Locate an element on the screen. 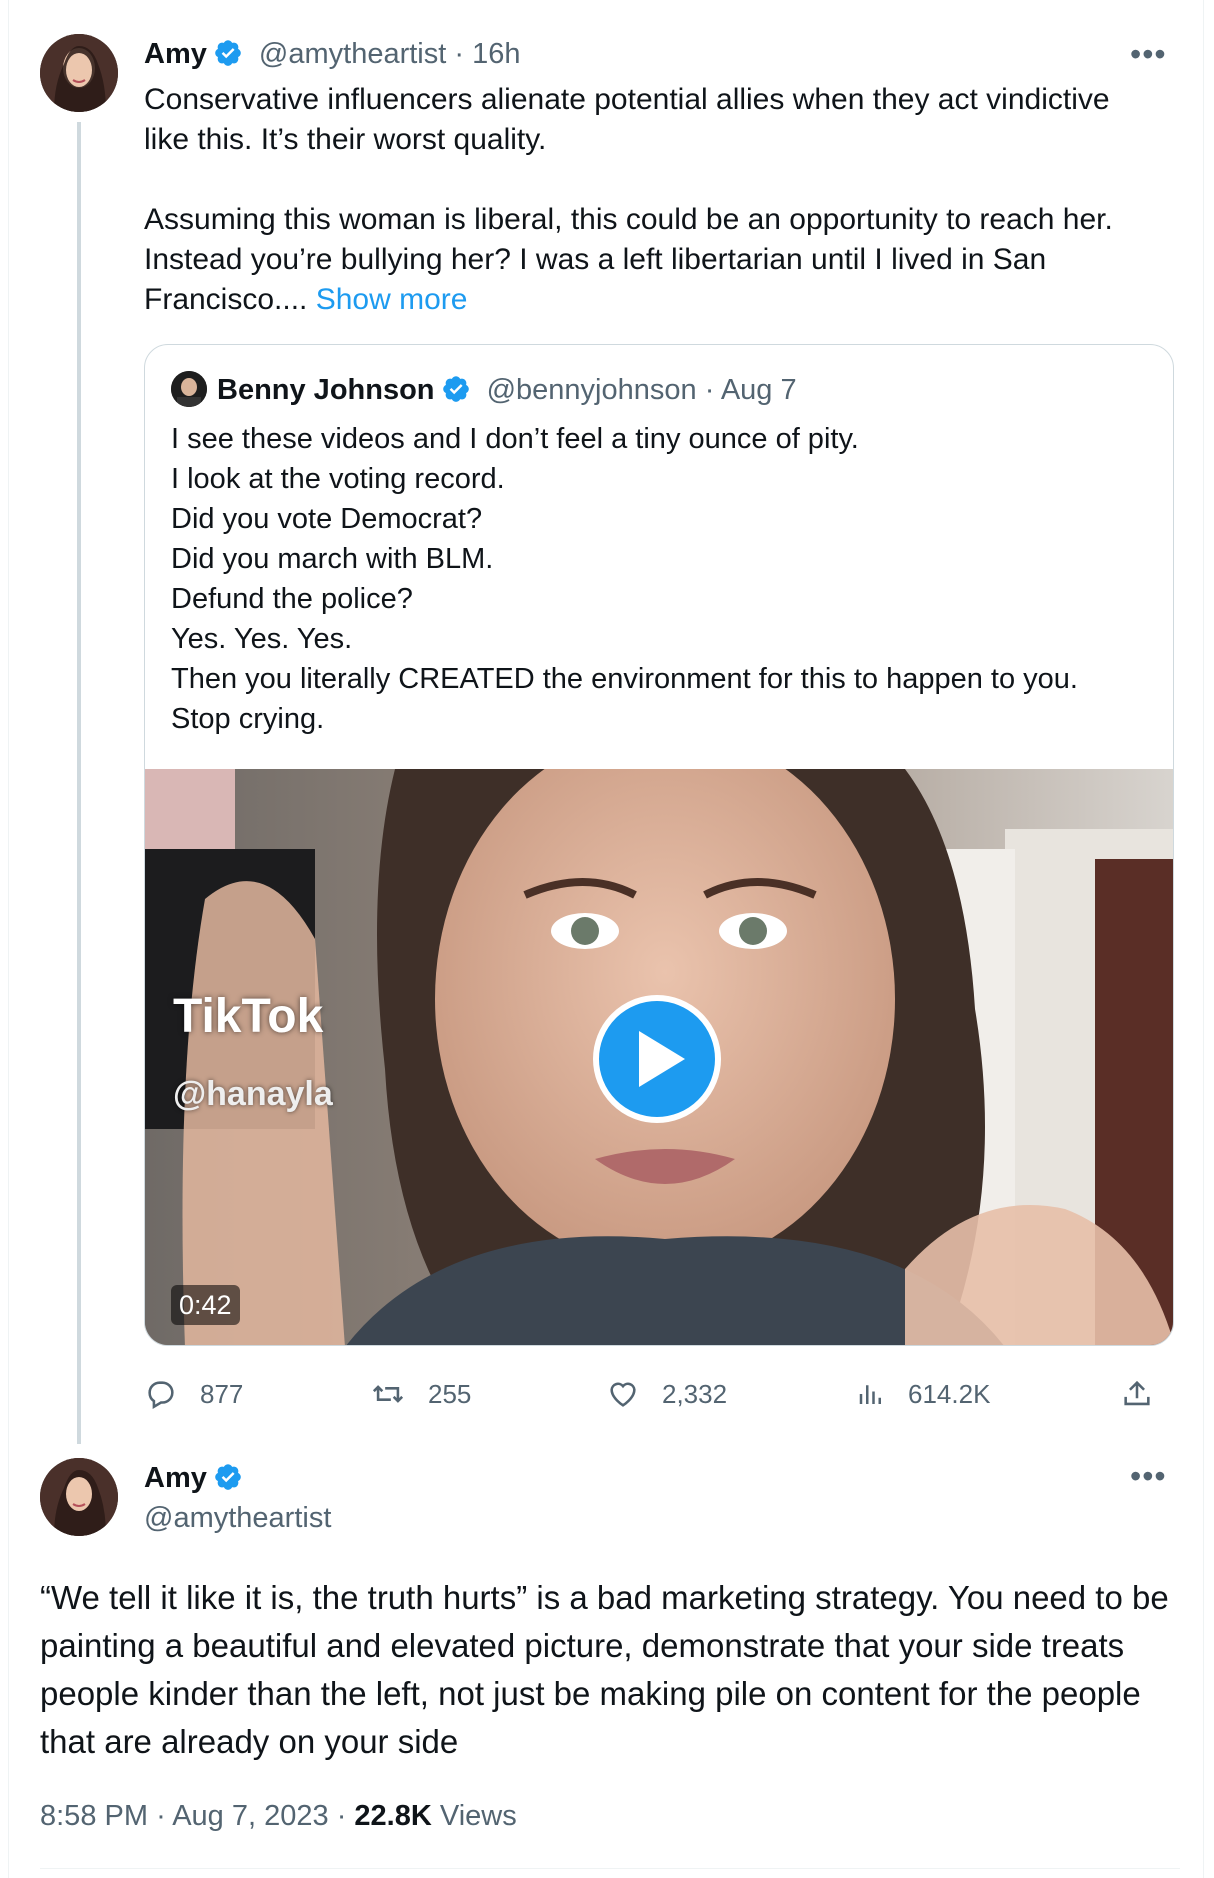  reply-button: 877 is located at coordinates (193, 1394).